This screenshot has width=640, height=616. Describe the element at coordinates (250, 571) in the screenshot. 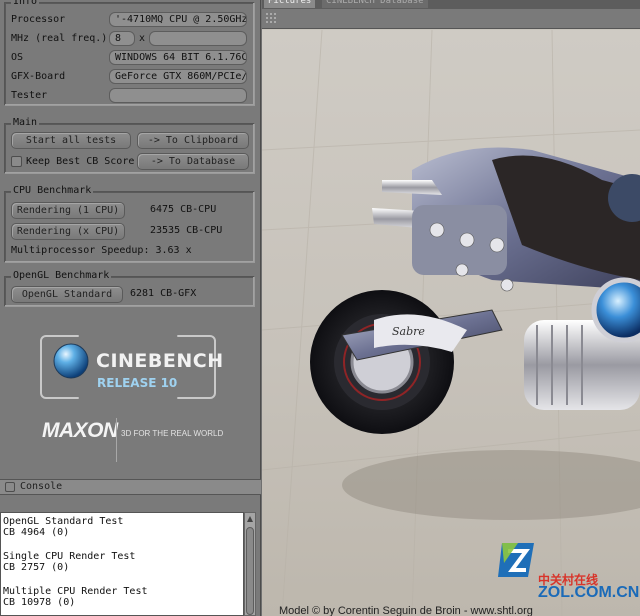

I see `console-scroll-thumb` at that location.